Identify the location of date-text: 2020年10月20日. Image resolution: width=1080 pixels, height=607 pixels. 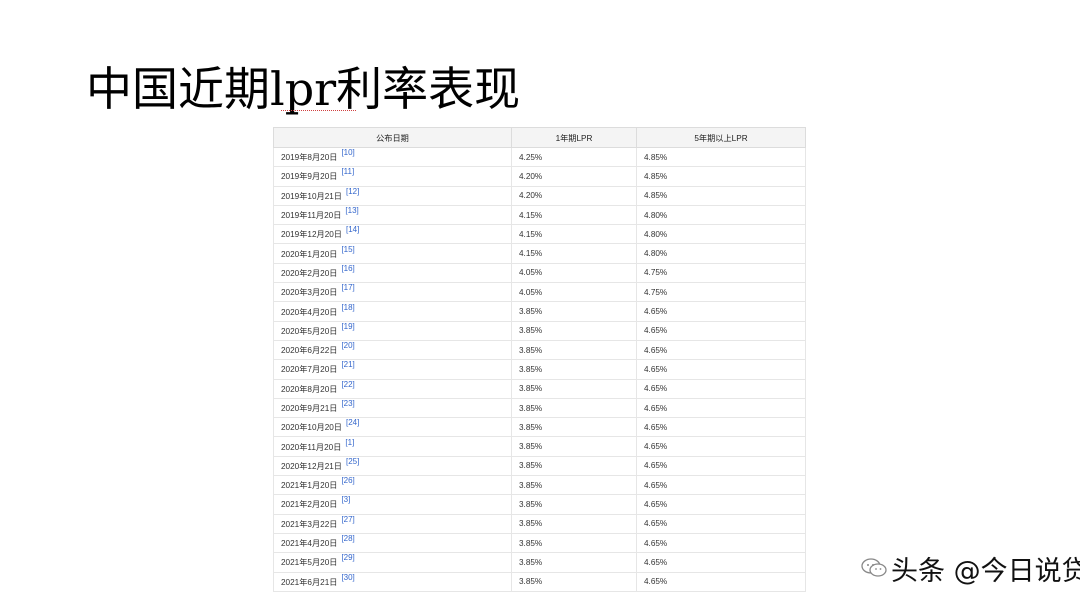
(311, 428).